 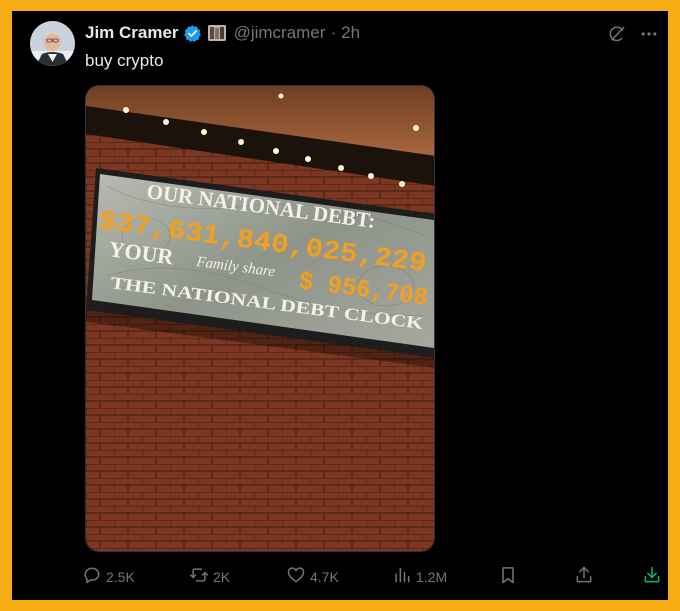 I want to click on handle: @jimcramer, so click(x=280, y=33).